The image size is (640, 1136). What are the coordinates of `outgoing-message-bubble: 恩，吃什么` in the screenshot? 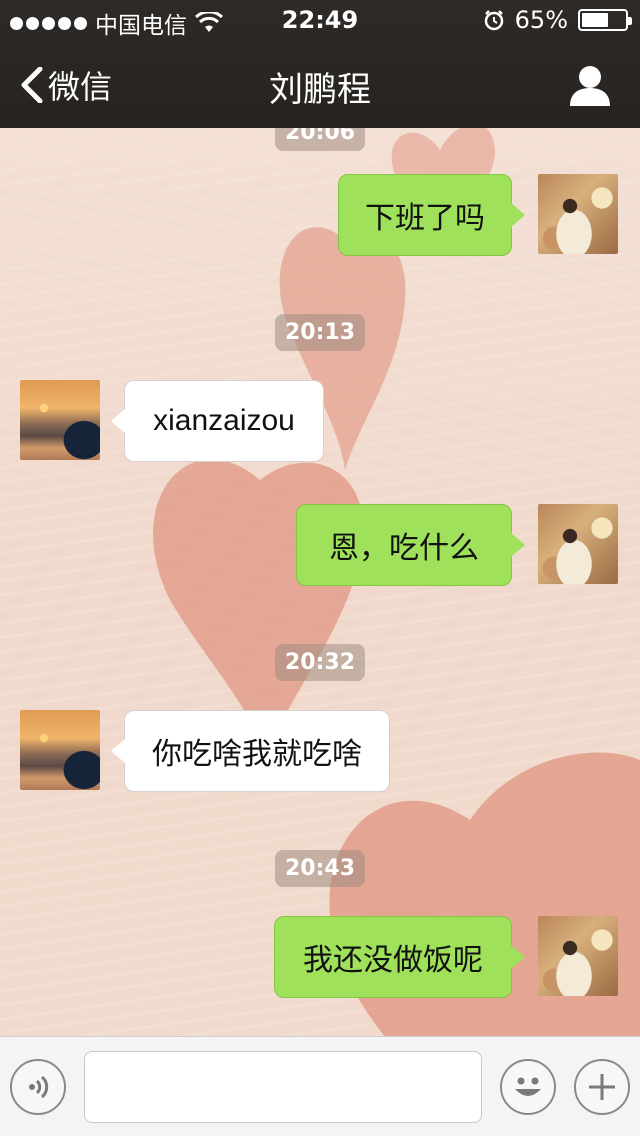 It's located at (410, 545).